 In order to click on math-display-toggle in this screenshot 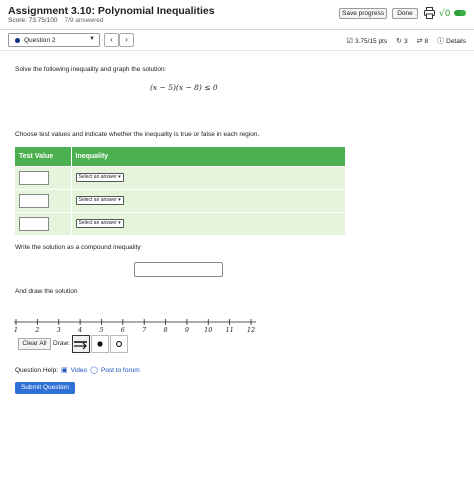, I will do `click(460, 13)`.